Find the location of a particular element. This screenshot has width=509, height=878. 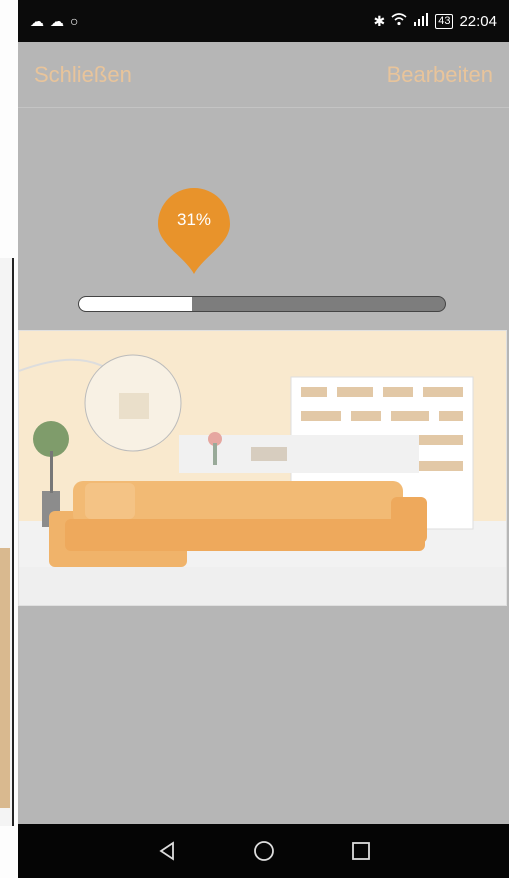

signal-icon is located at coordinates (421, 21).